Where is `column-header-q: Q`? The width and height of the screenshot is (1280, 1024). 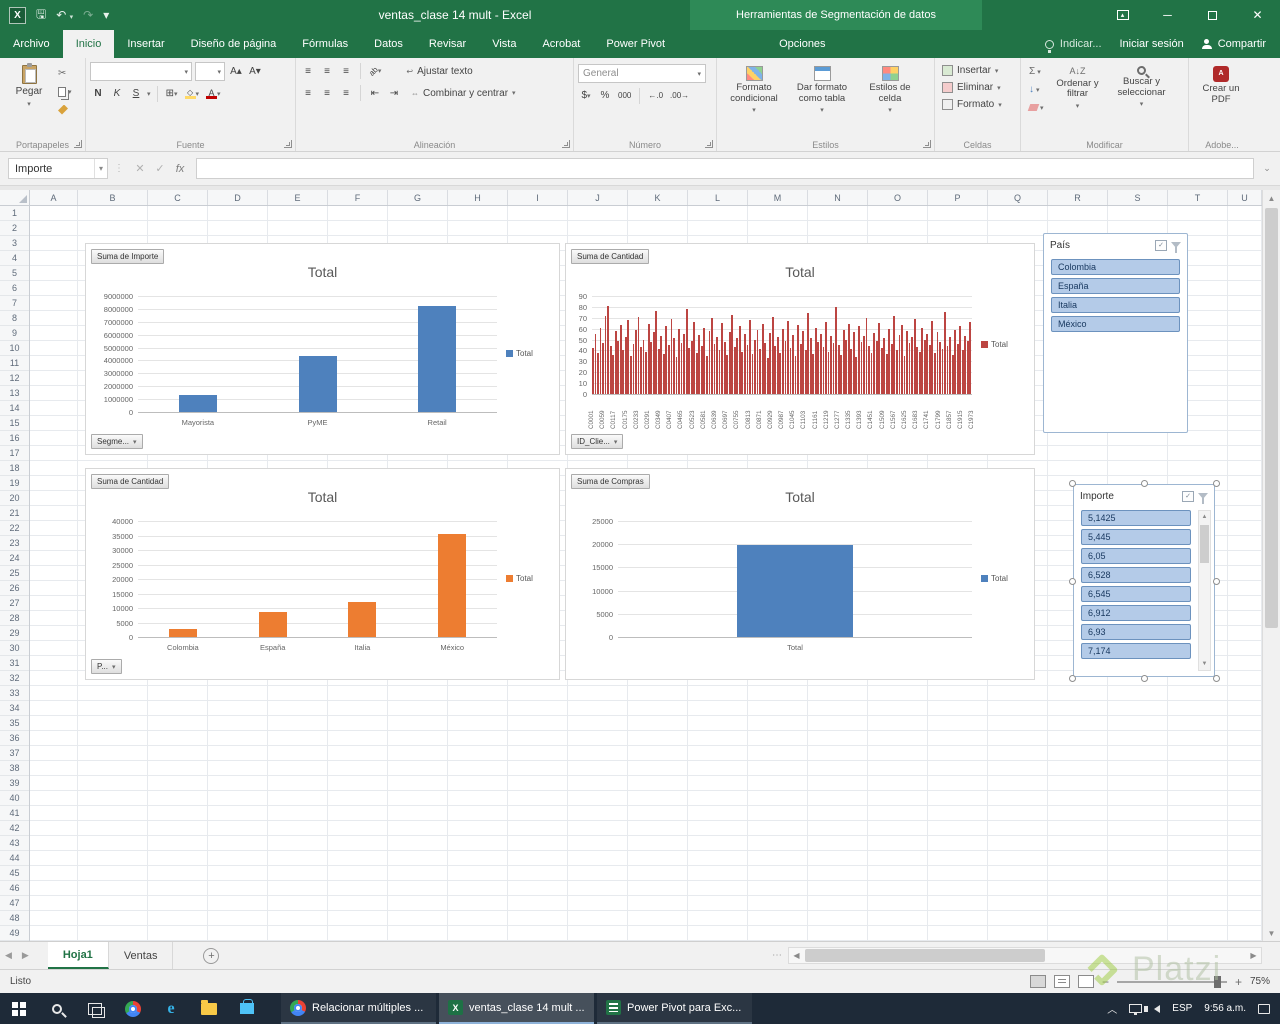
column-header-q: Q is located at coordinates (1018, 197).